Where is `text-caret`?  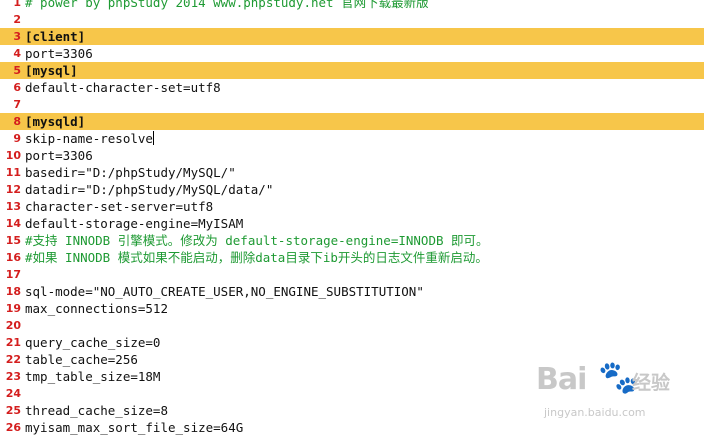
text-caret is located at coordinates (153, 138).